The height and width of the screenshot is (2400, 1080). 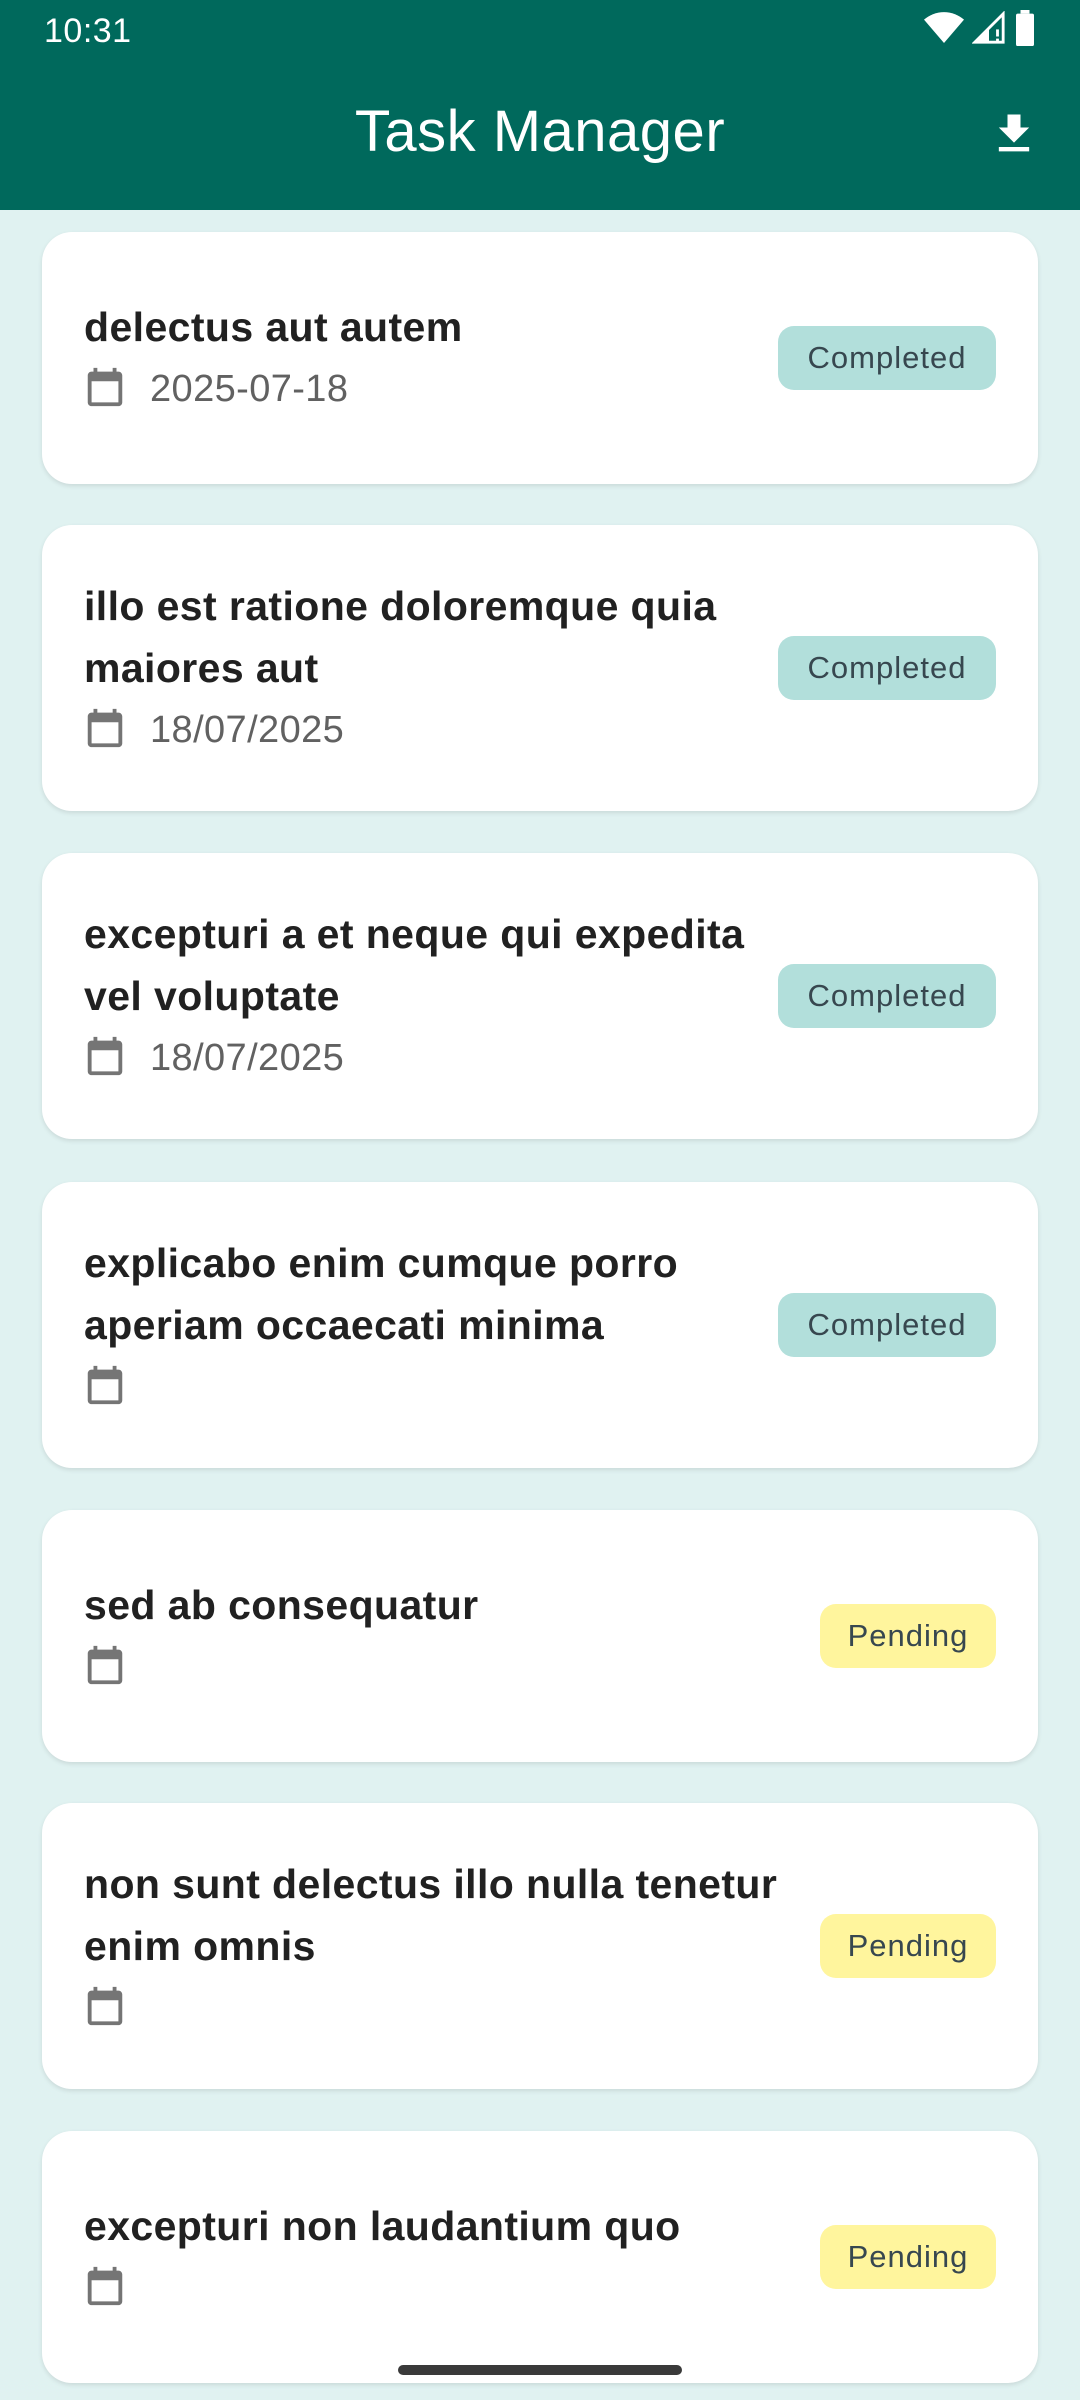 What do you see at coordinates (281, 1605) in the screenshot?
I see `task-title: sed ab consequatur` at bounding box center [281, 1605].